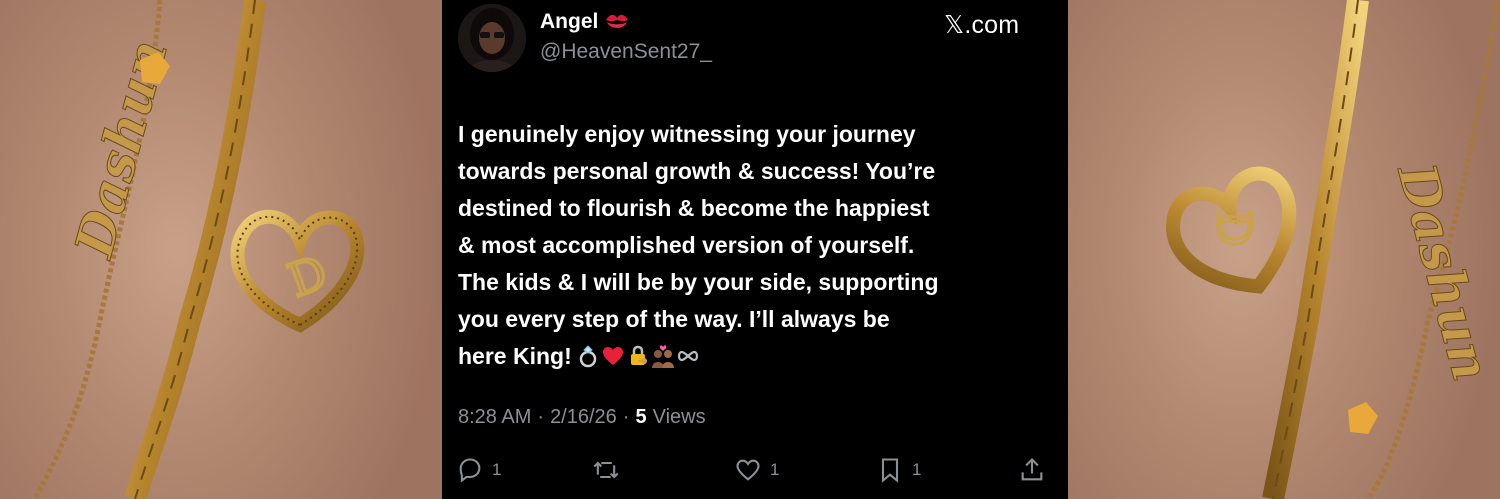  I want to click on views-label: Views, so click(679, 417).